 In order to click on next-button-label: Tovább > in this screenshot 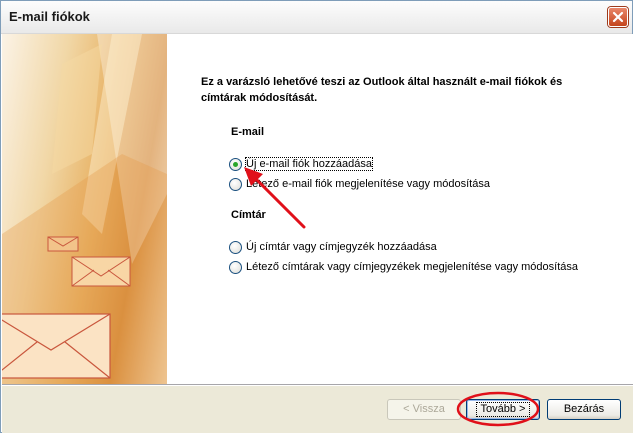, I will do `click(503, 409)`.